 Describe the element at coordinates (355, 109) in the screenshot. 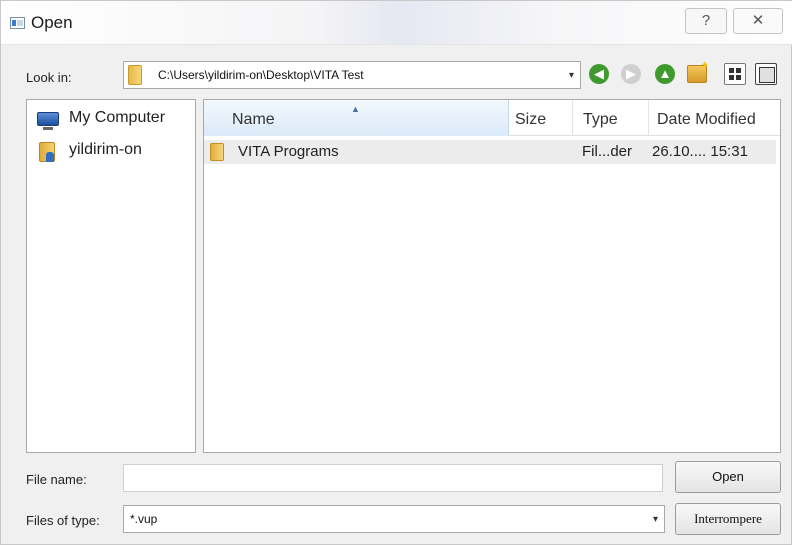

I see `sort-ascending-icon: ▲` at that location.